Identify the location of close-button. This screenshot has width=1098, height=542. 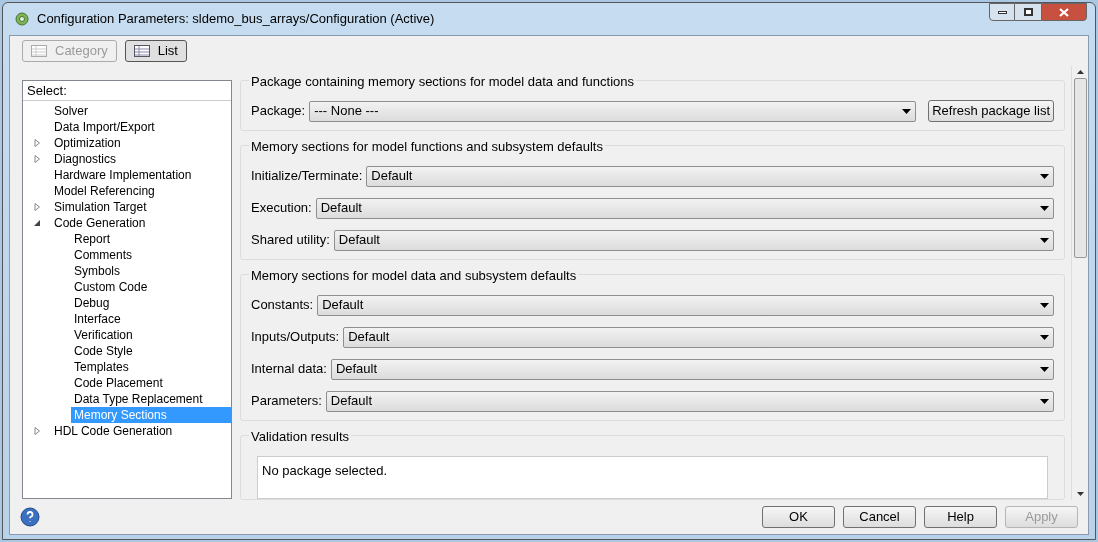
(1064, 12).